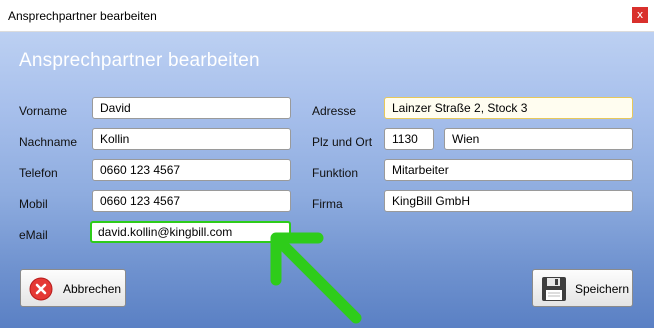  Describe the element at coordinates (409, 139) in the screenshot. I see `plz-field: 1130` at that location.